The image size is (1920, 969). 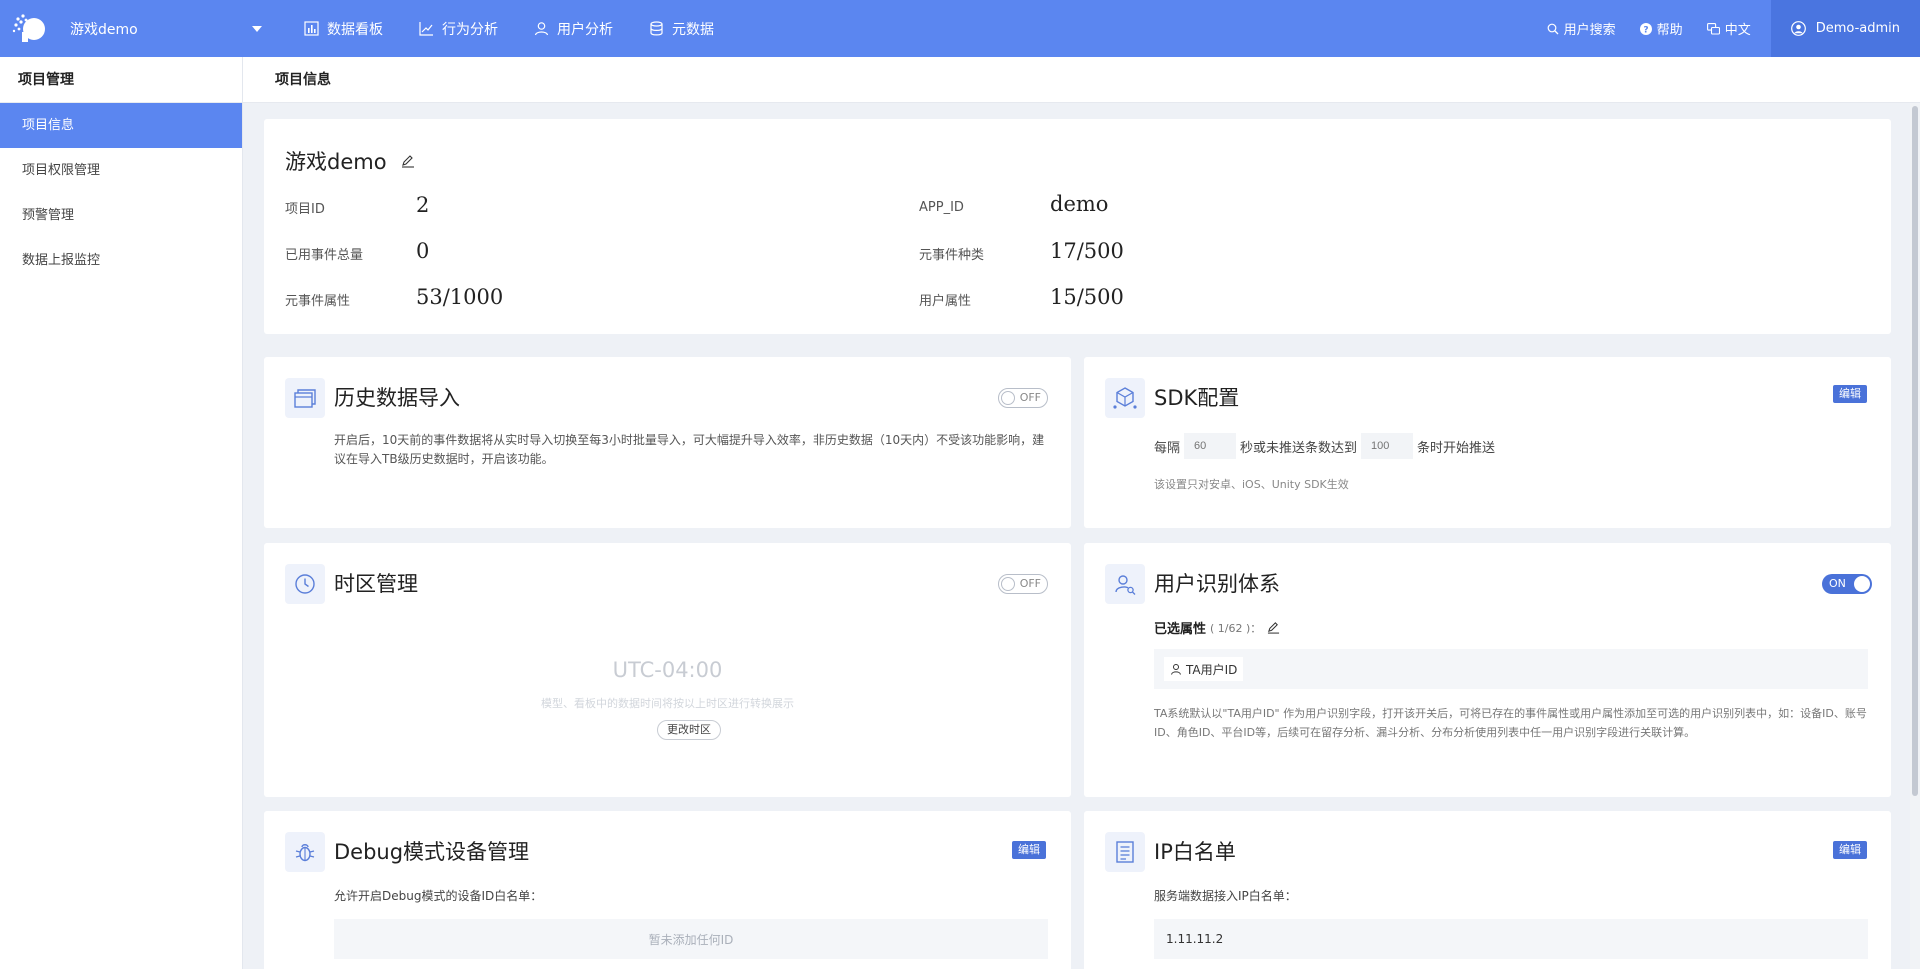 I want to click on sdk-config-rule: 每隔 秒或未推送条数达到 条时开始推送, so click(x=1324, y=446).